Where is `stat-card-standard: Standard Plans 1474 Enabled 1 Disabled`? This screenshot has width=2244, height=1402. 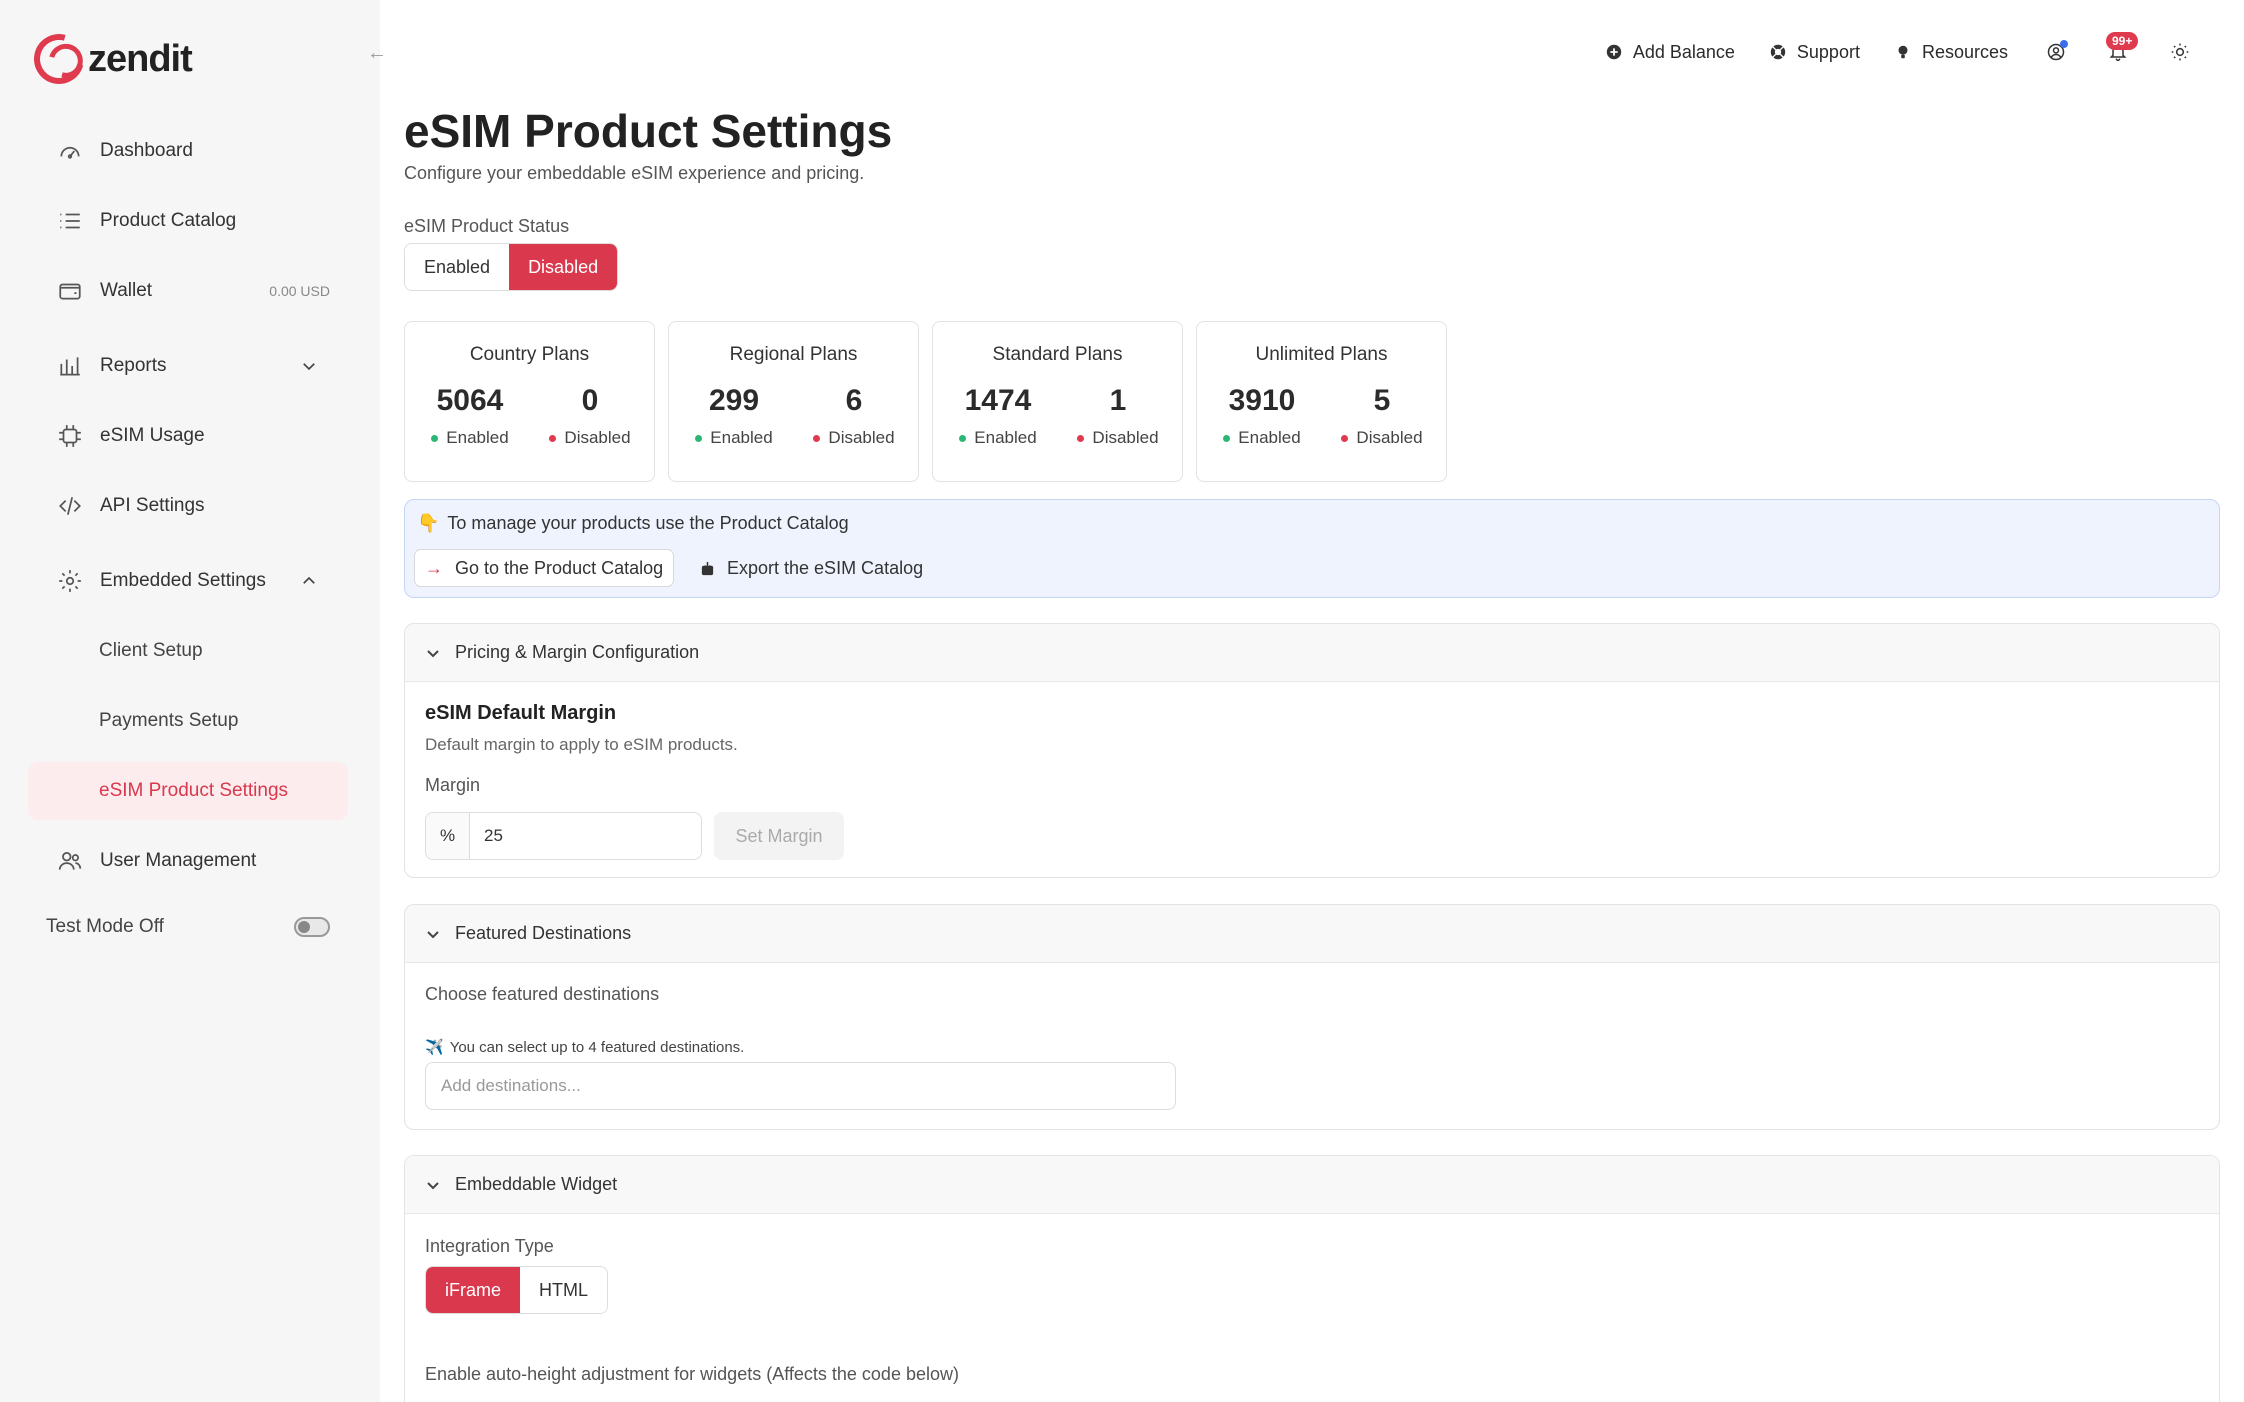
stat-card-standard: Standard Plans 1474 Enabled 1 Disabled is located at coordinates (1057, 401).